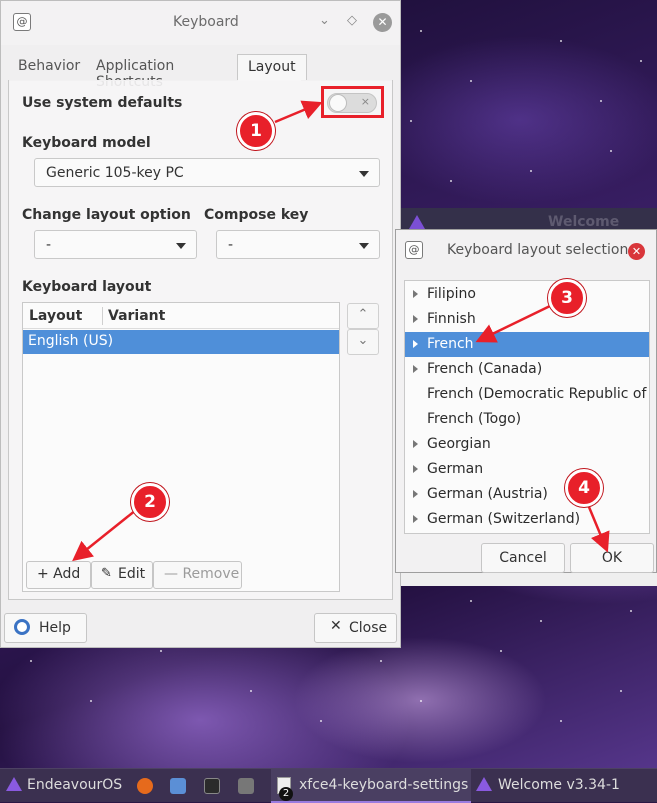 The image size is (657, 803). What do you see at coordinates (584, 488) in the screenshot?
I see `annotation-badge-4: 4` at bounding box center [584, 488].